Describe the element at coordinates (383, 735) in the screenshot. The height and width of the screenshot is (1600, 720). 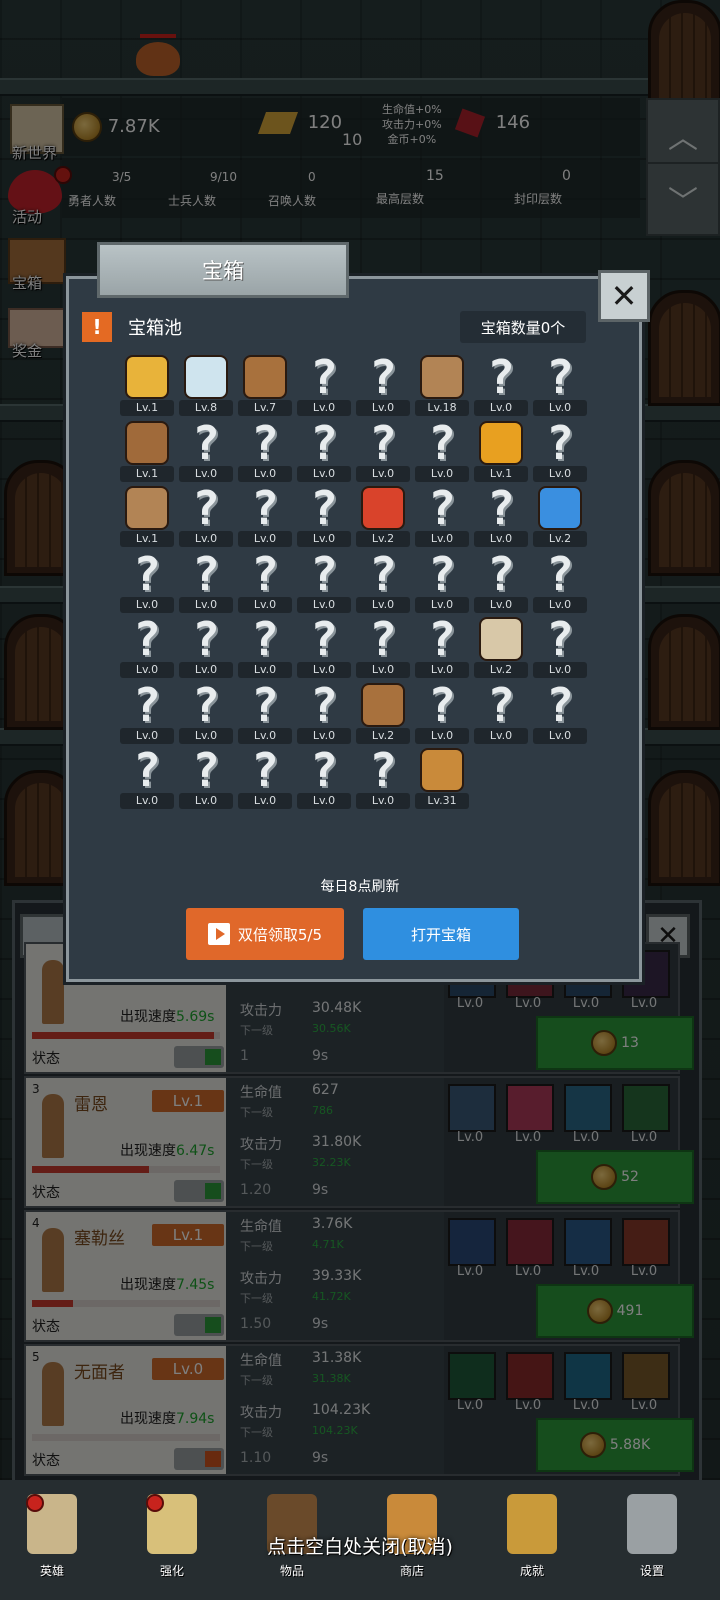
I see `item-level: Lv.2` at that location.